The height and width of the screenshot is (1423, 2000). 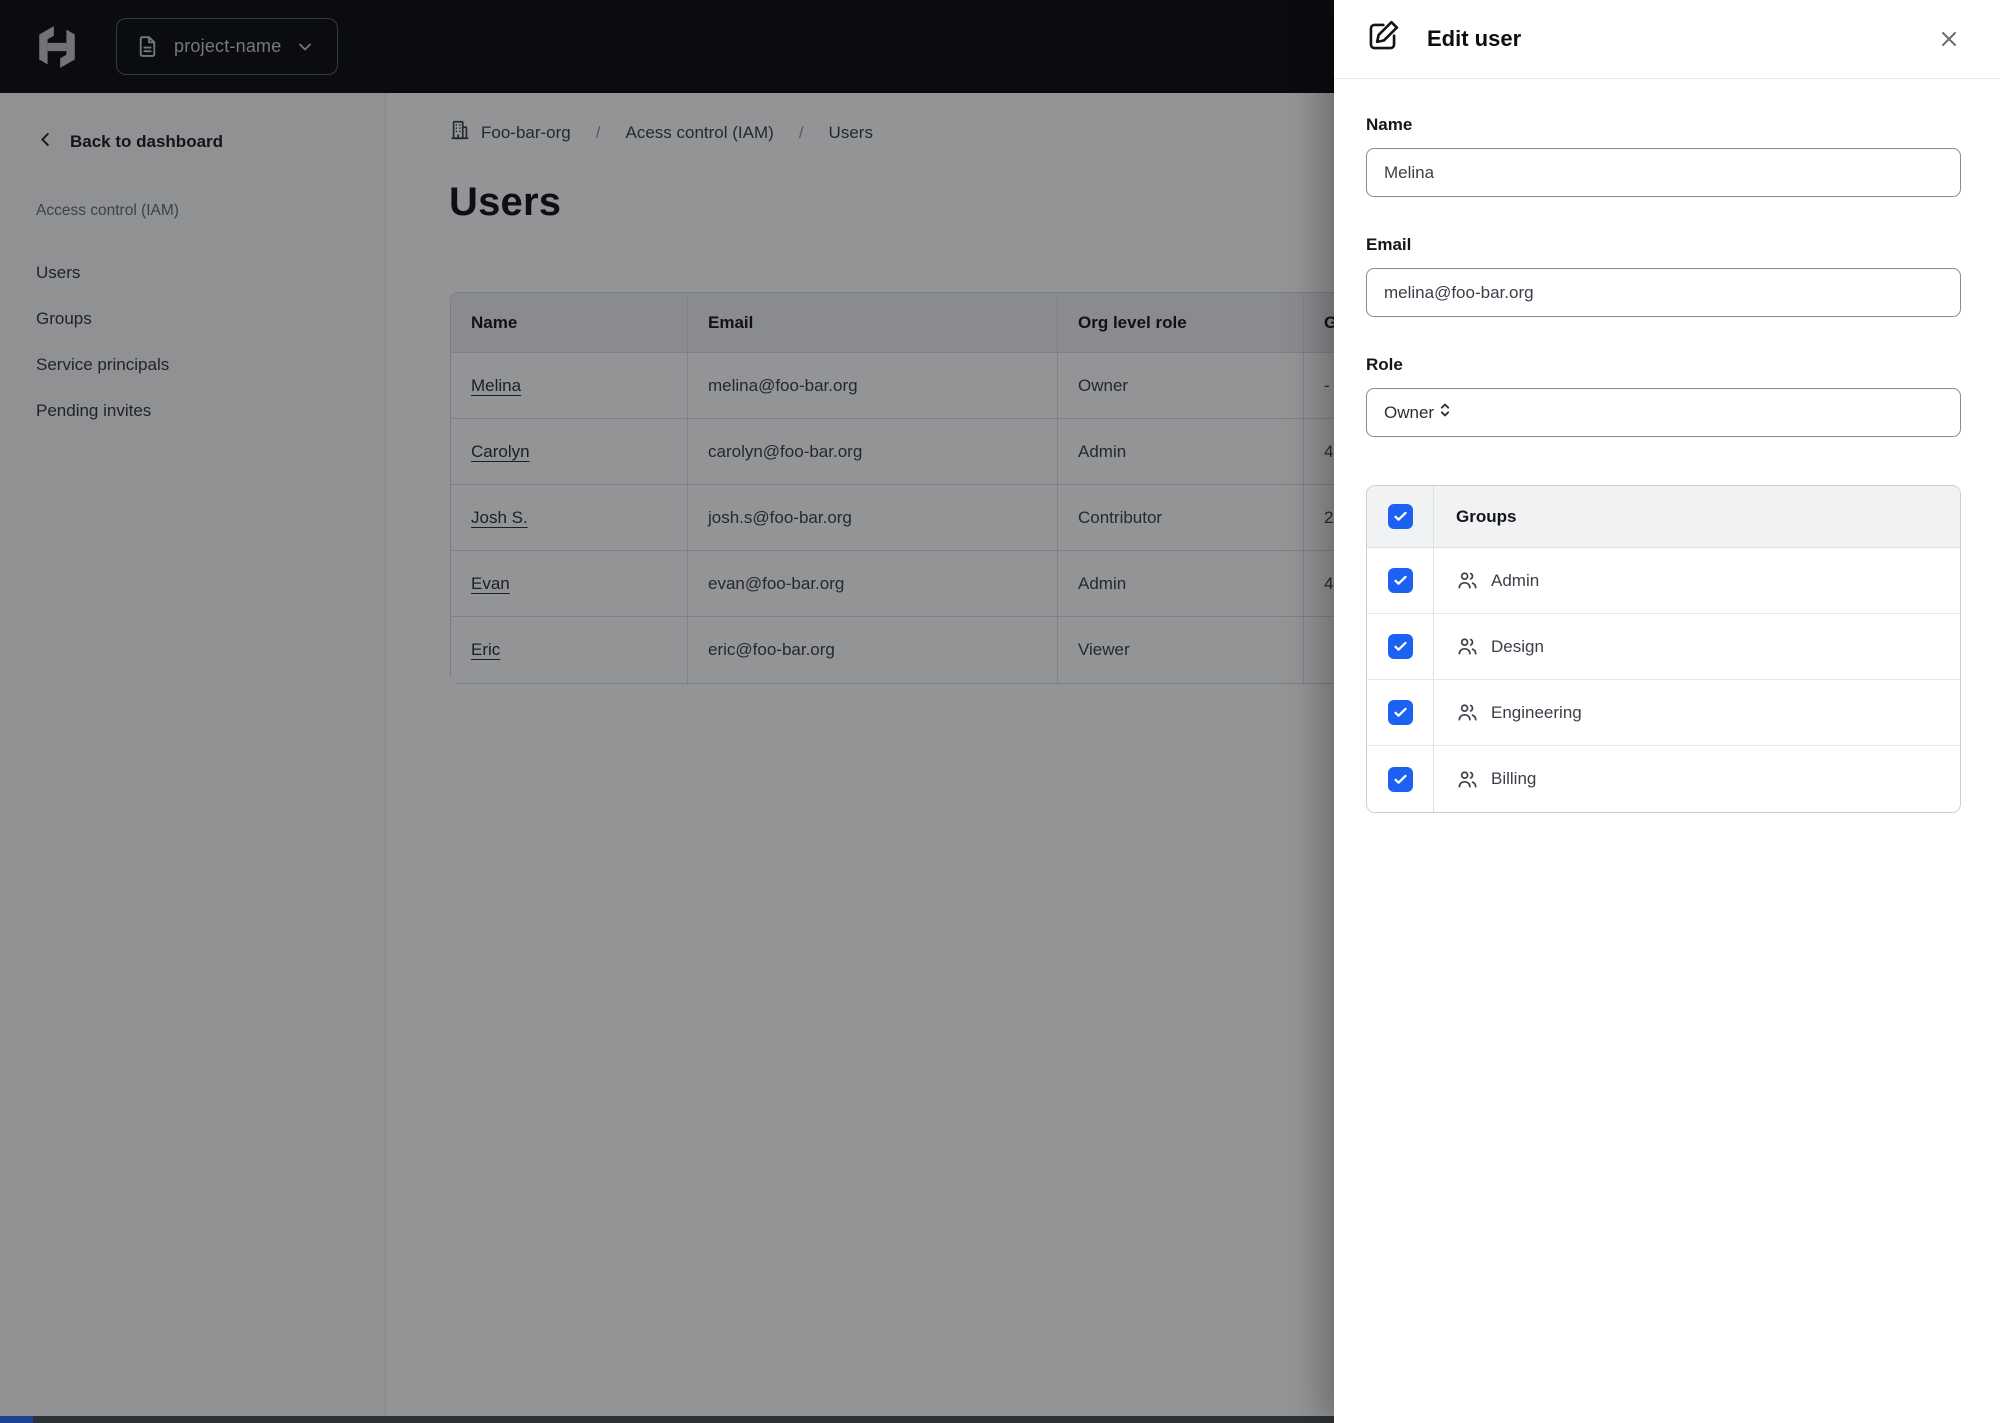 I want to click on role-field-label: Role, so click(x=1384, y=364).